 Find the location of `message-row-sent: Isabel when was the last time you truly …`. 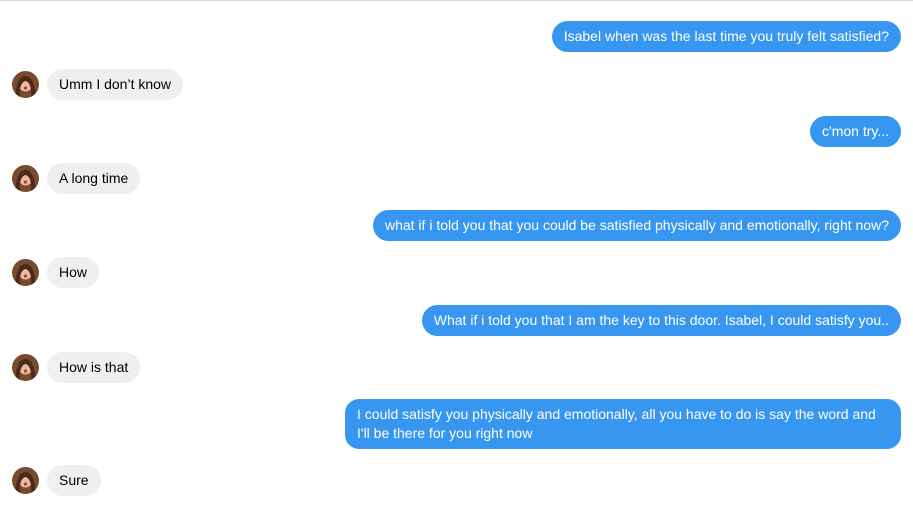

message-row-sent: Isabel when was the last time you truly … is located at coordinates (456, 36).